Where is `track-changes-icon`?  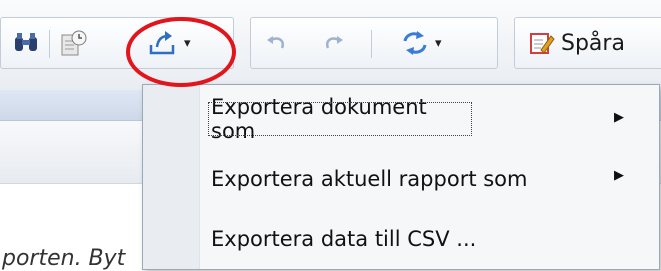
track-changes-icon is located at coordinates (542, 43).